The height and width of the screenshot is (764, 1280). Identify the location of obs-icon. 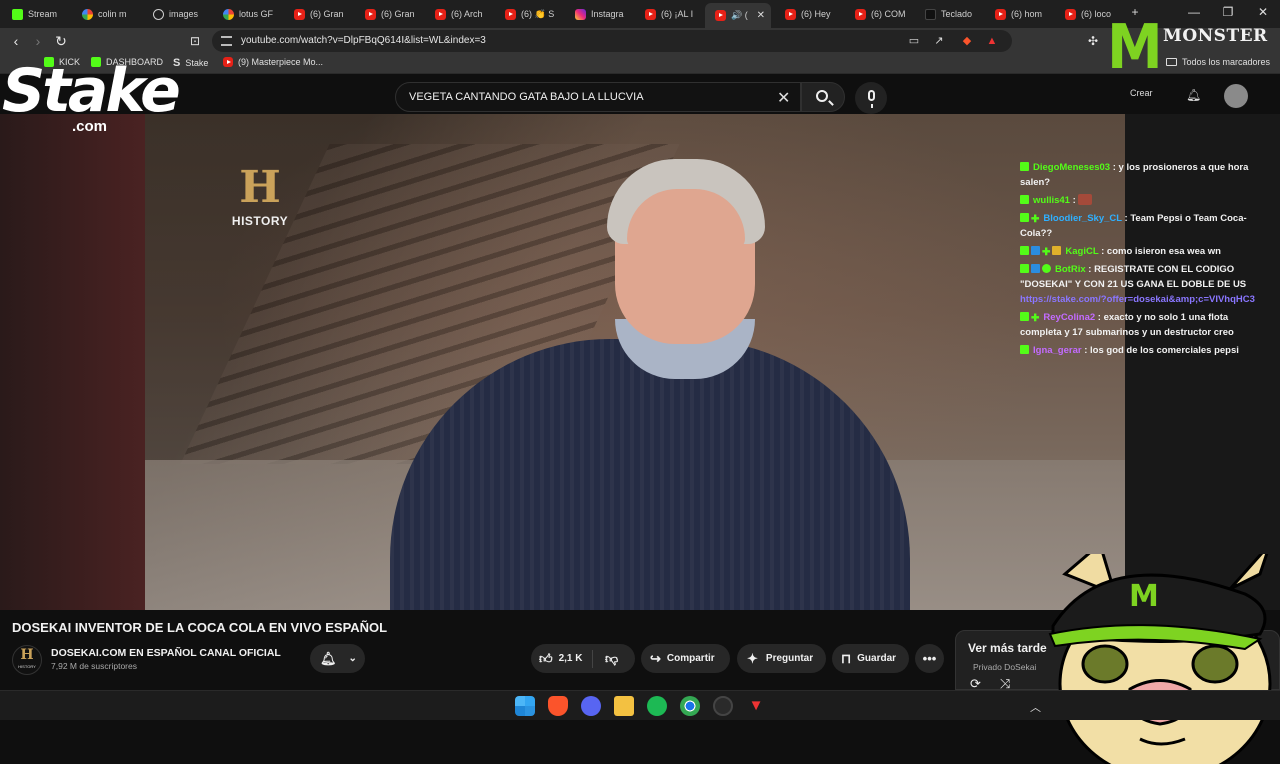
(723, 706).